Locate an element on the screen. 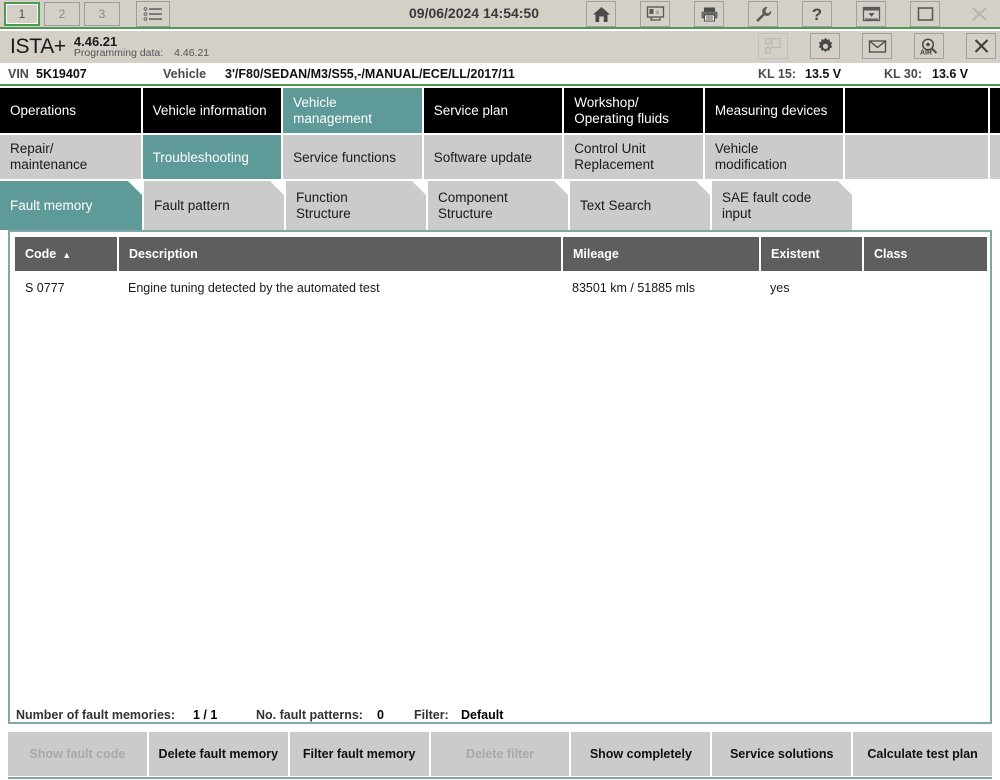  app-name: ISTA+ is located at coordinates (38, 46).